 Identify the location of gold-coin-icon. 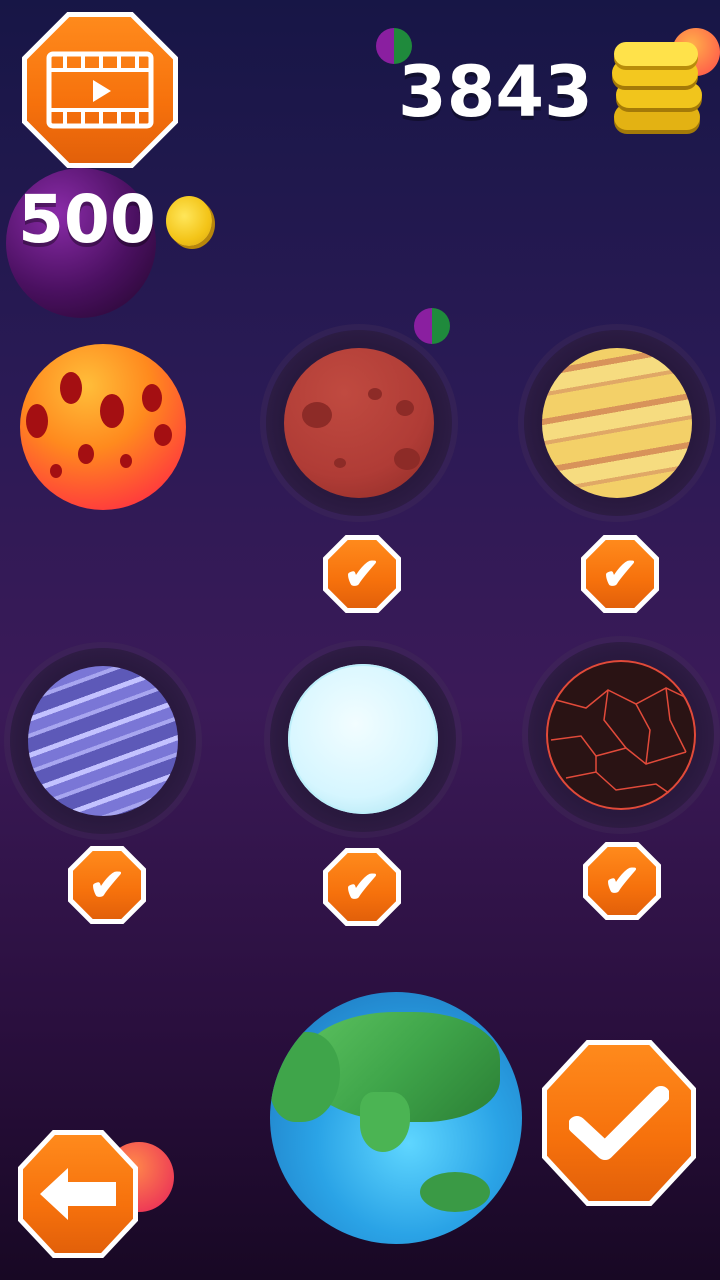
(189, 221).